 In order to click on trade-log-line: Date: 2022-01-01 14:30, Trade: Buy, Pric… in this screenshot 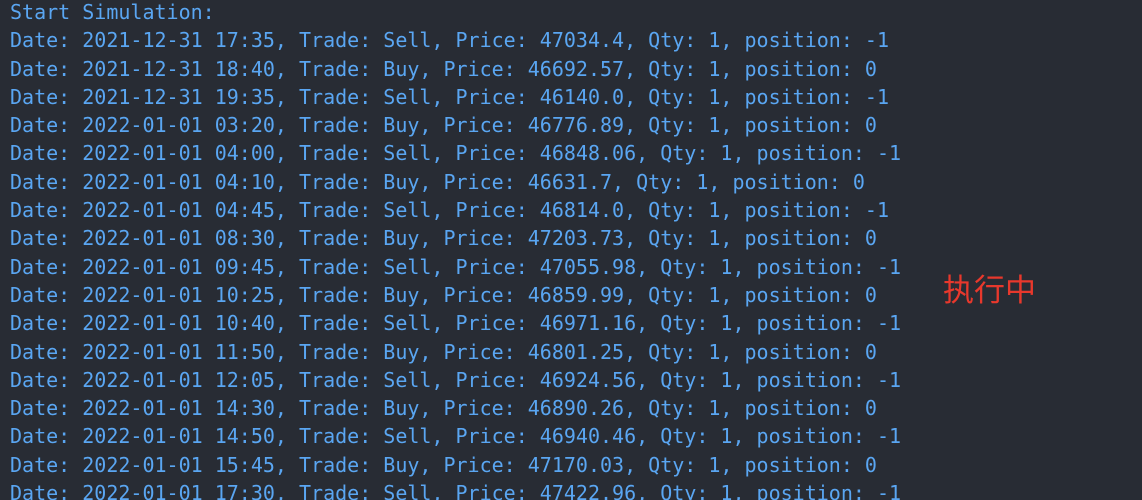, I will do `click(443, 408)`.